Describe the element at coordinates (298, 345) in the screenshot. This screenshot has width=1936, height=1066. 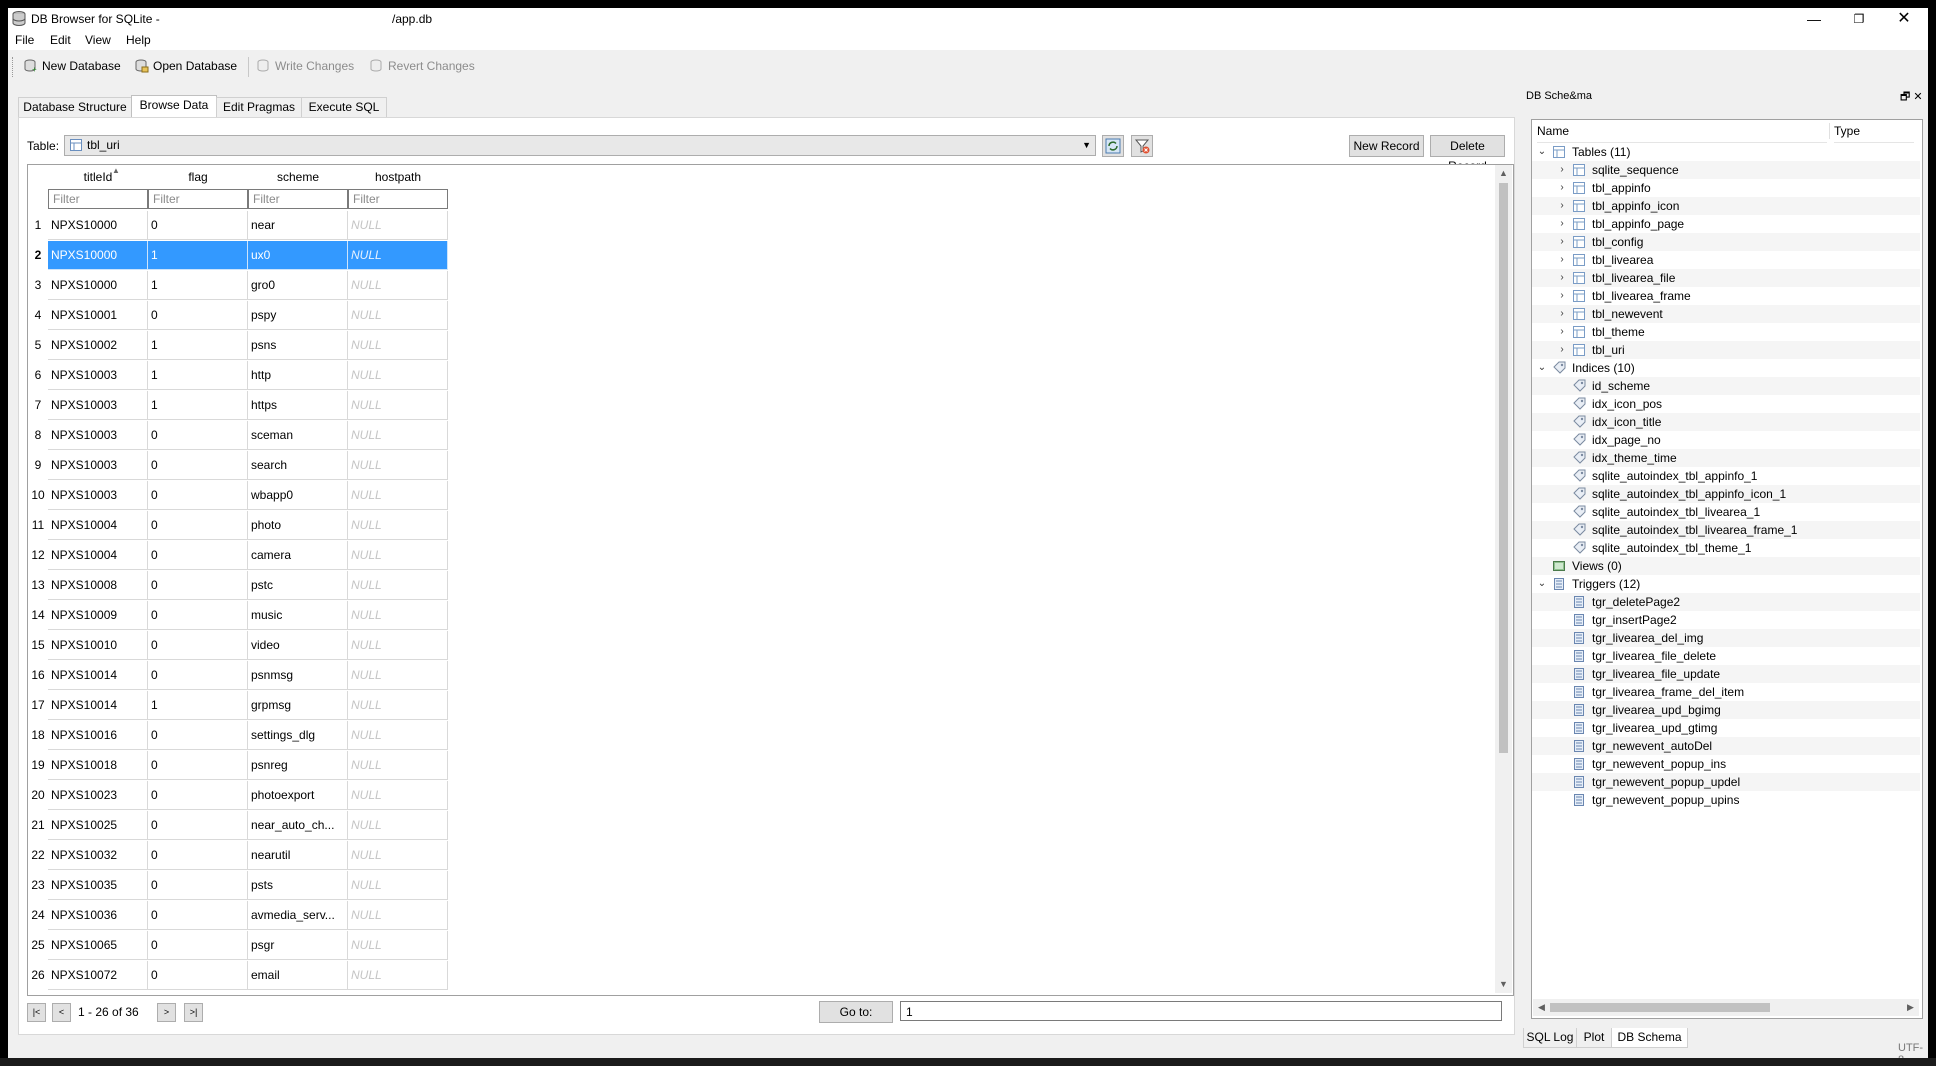
I see `cell-scheme: psns` at that location.